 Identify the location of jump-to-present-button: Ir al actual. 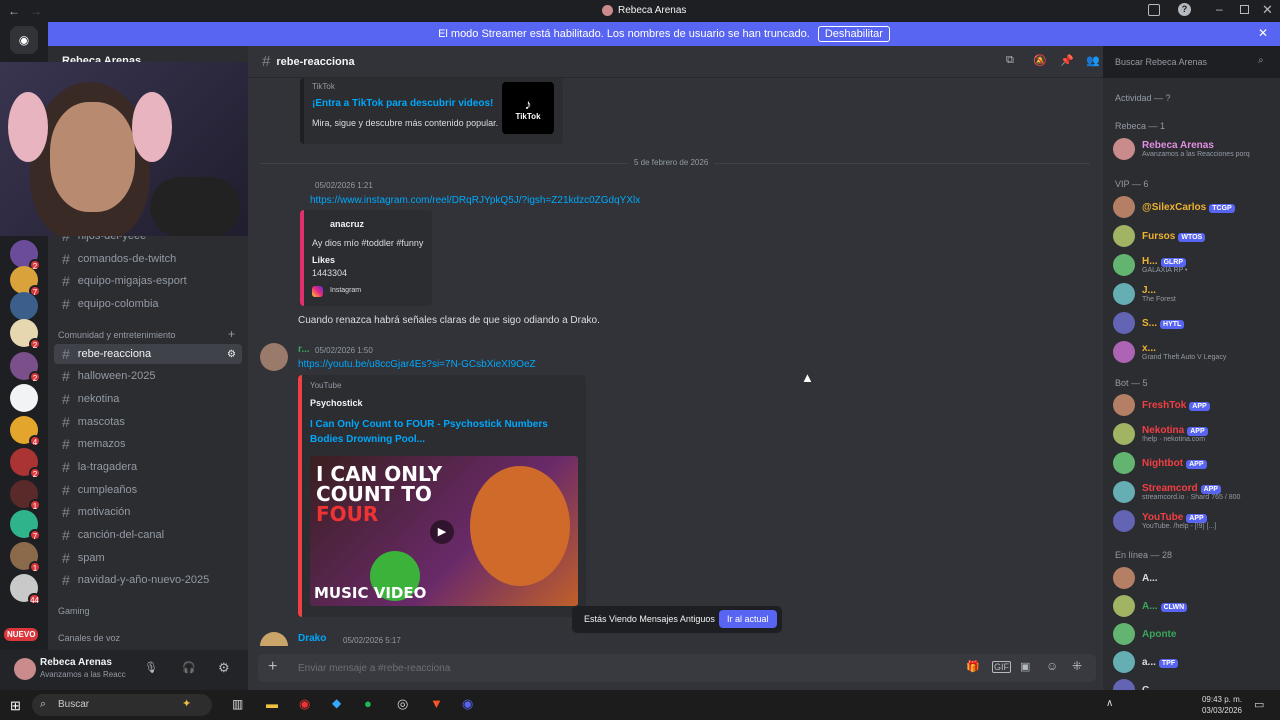
(748, 619).